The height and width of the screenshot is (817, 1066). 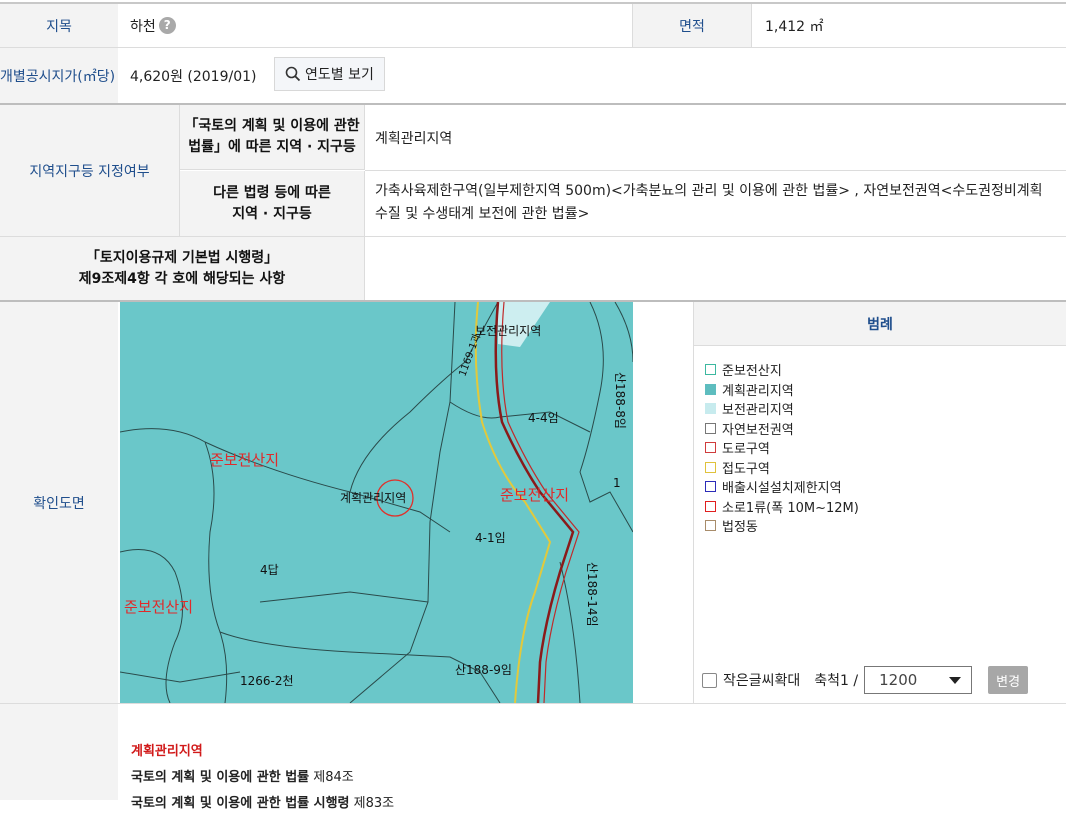 What do you see at coordinates (758, 391) in the screenshot?
I see `legend-label: 계획관리지역` at bounding box center [758, 391].